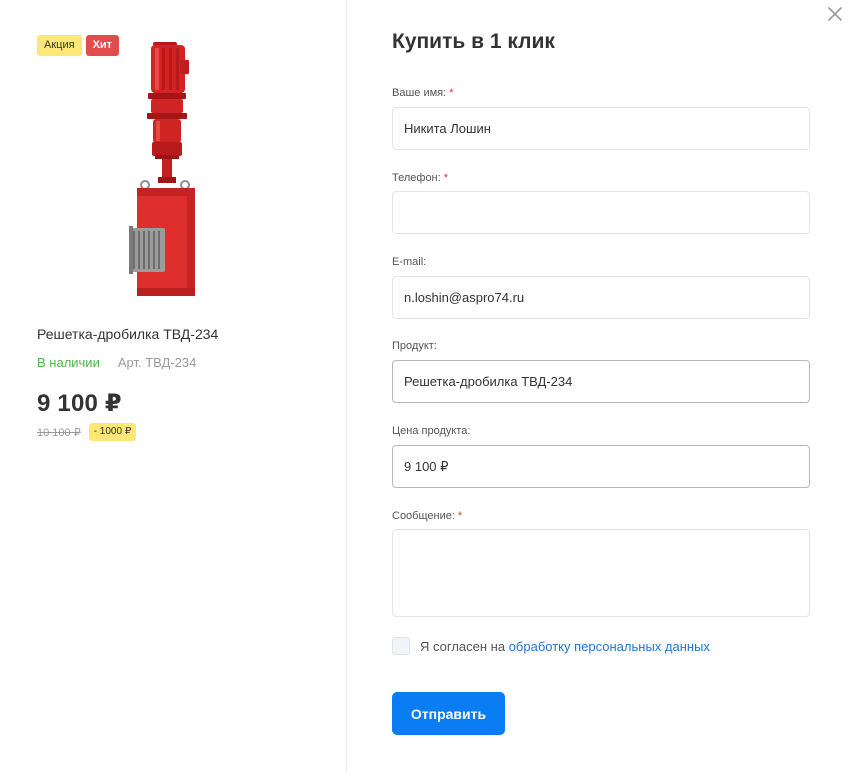 This screenshot has height=772, width=848. Describe the element at coordinates (112, 432) in the screenshot. I see `economy-badge: - 1000 ₽` at that location.